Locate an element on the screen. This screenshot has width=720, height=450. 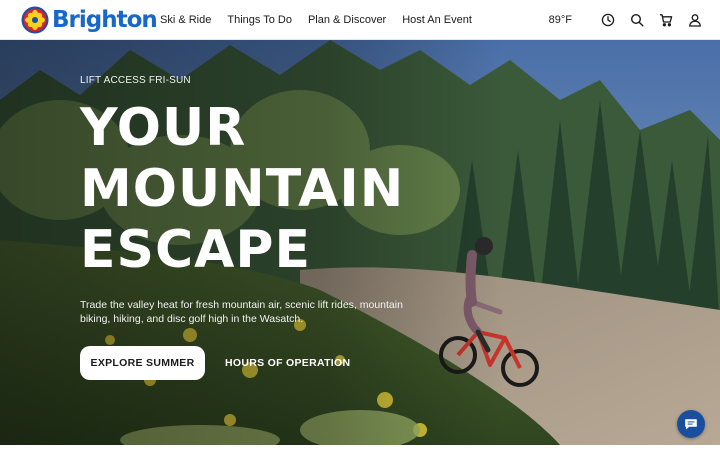
chat-icon is located at coordinates (691, 424).